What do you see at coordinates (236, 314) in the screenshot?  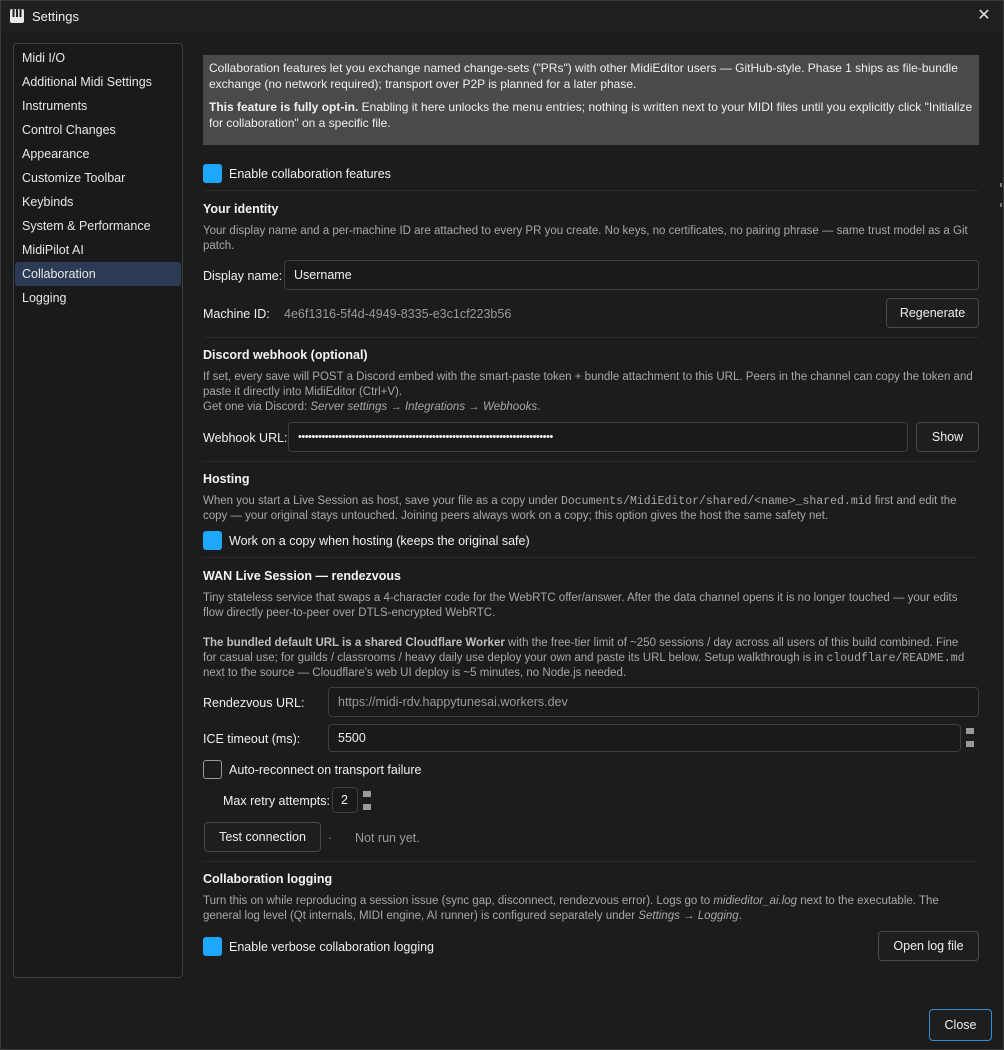 I see `machine-id-label: Machine ID:` at bounding box center [236, 314].